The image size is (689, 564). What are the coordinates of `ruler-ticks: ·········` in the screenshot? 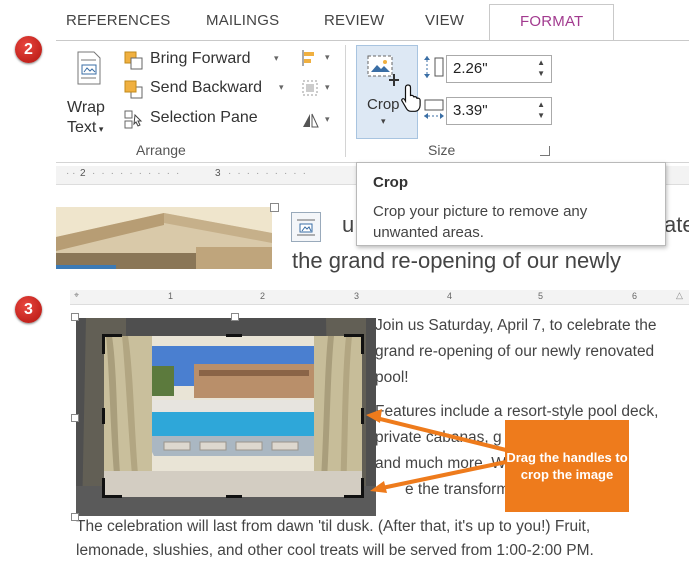 It's located at (270, 173).